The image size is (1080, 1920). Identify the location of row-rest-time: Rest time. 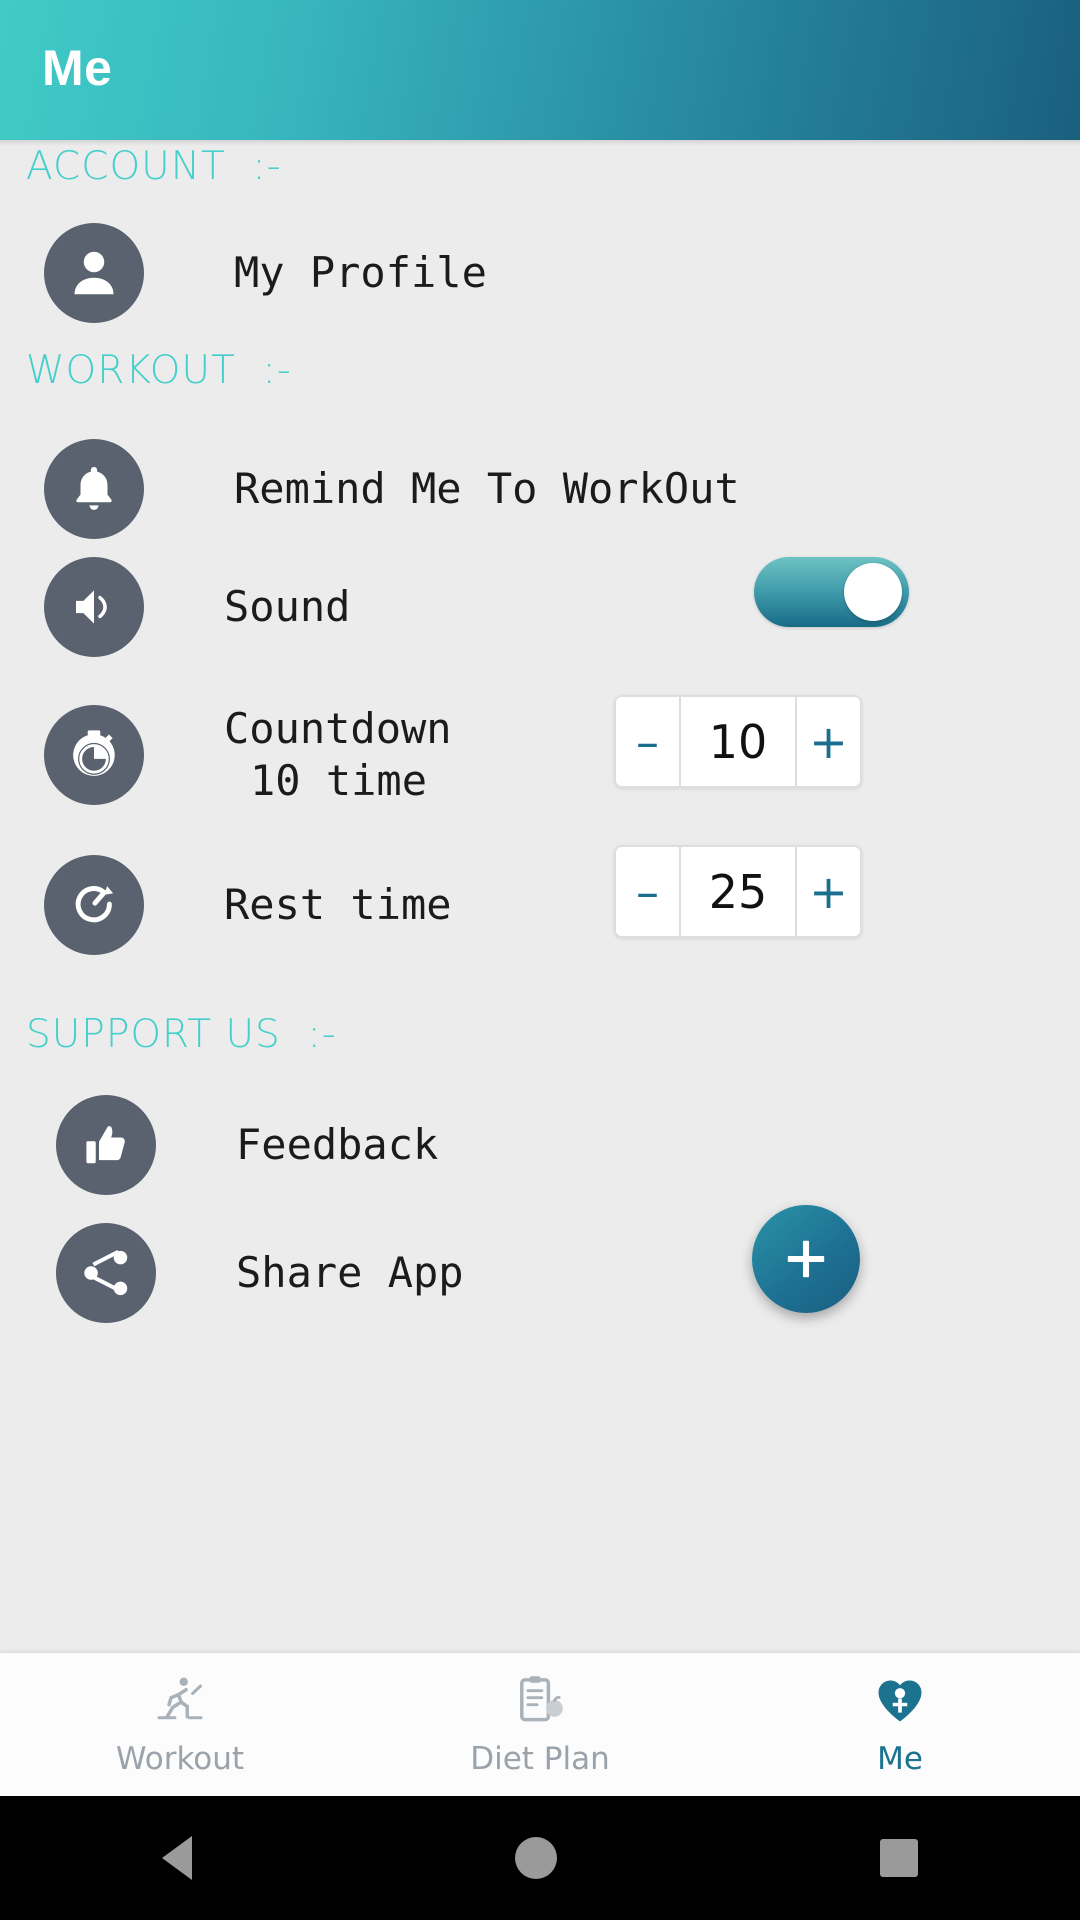
(344, 905).